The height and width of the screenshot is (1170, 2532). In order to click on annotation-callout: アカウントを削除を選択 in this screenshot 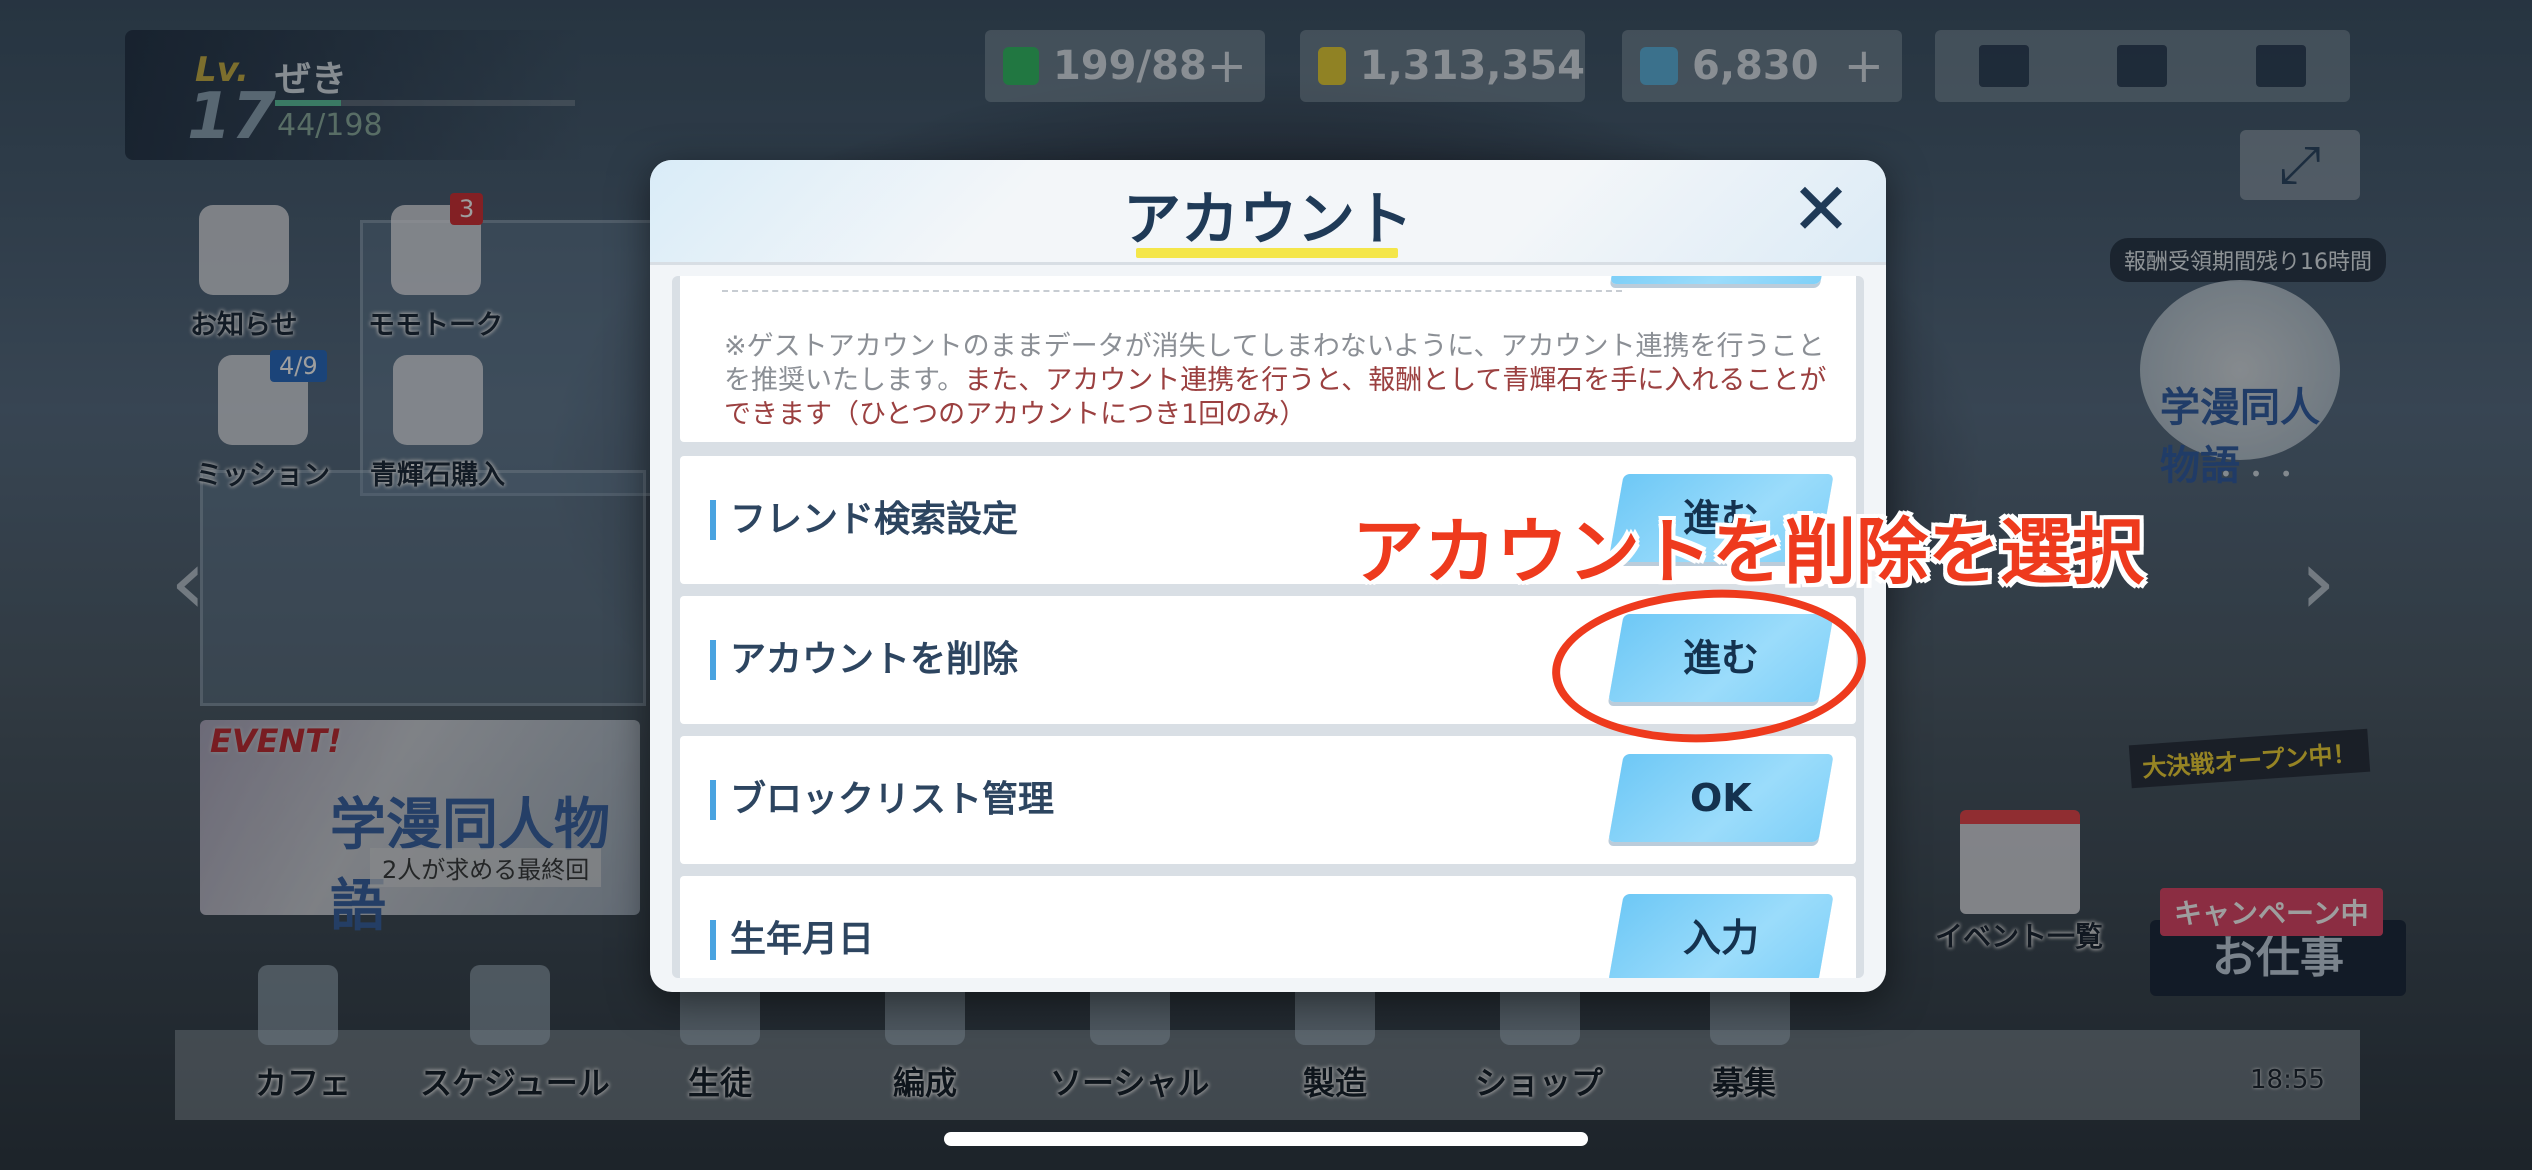, I will do `click(1748, 552)`.